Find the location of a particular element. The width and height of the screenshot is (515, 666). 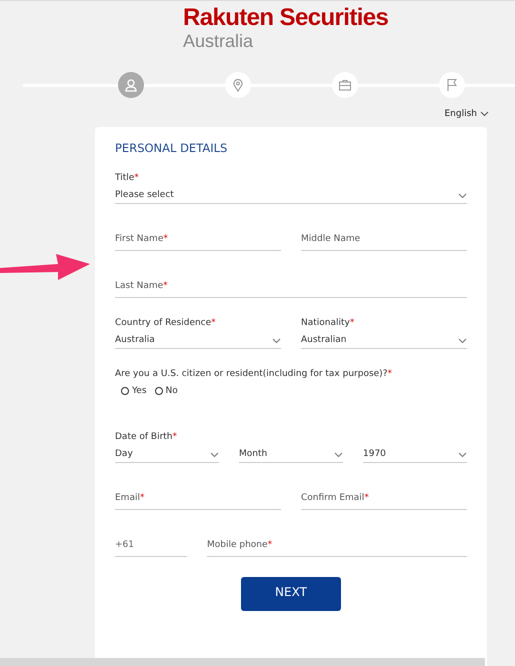

radio-option: Yes is located at coordinates (134, 391).